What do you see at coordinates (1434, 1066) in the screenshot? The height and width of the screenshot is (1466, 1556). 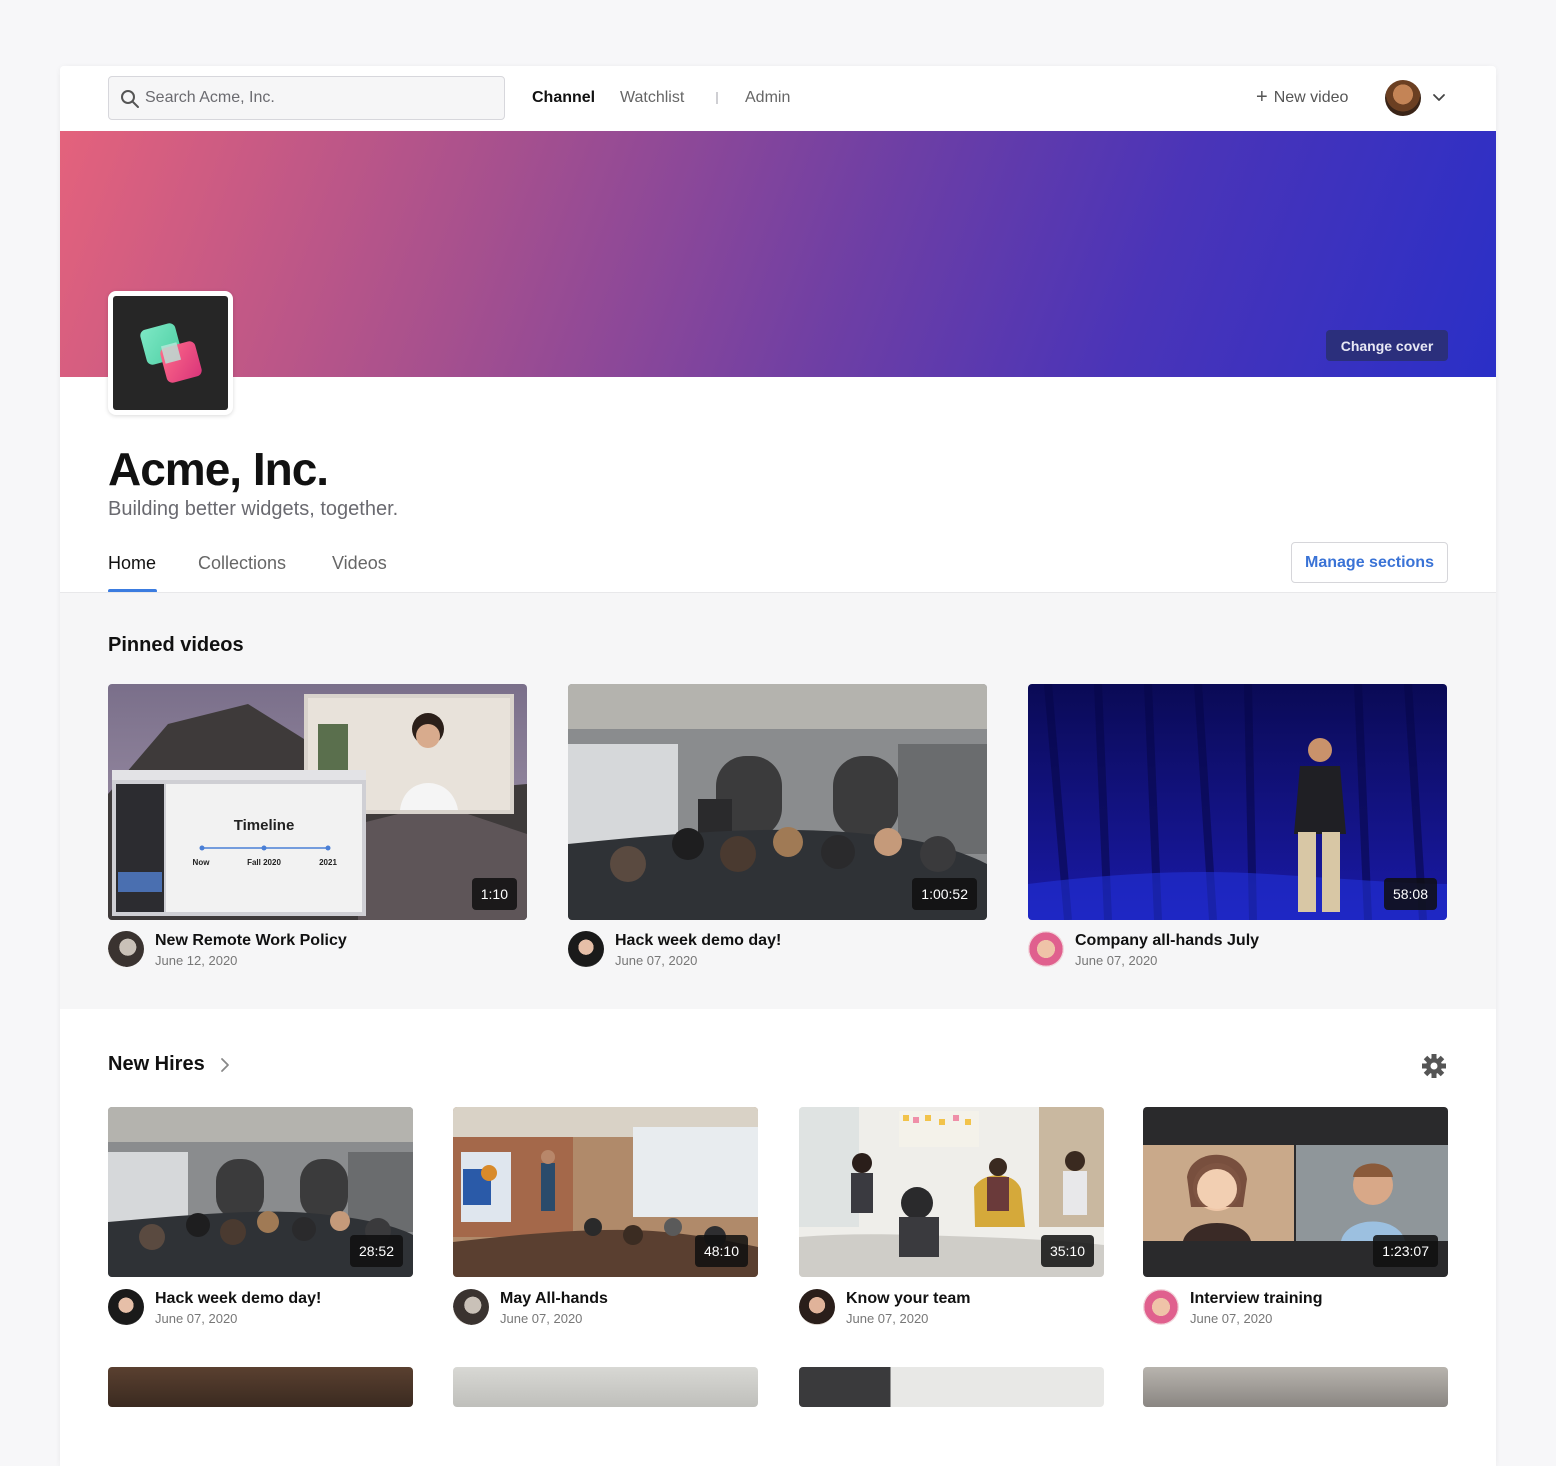 I see `gear-icon` at bounding box center [1434, 1066].